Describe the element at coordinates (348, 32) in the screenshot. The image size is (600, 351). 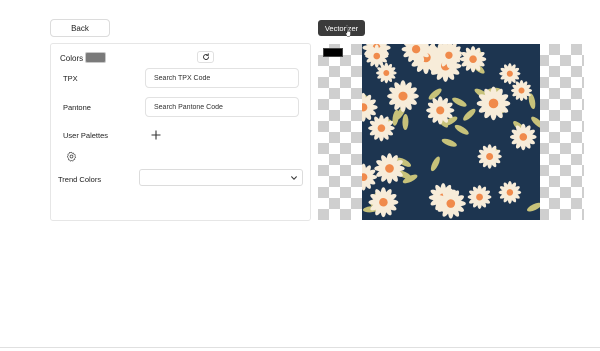
I see `hand-cursor-icon` at that location.